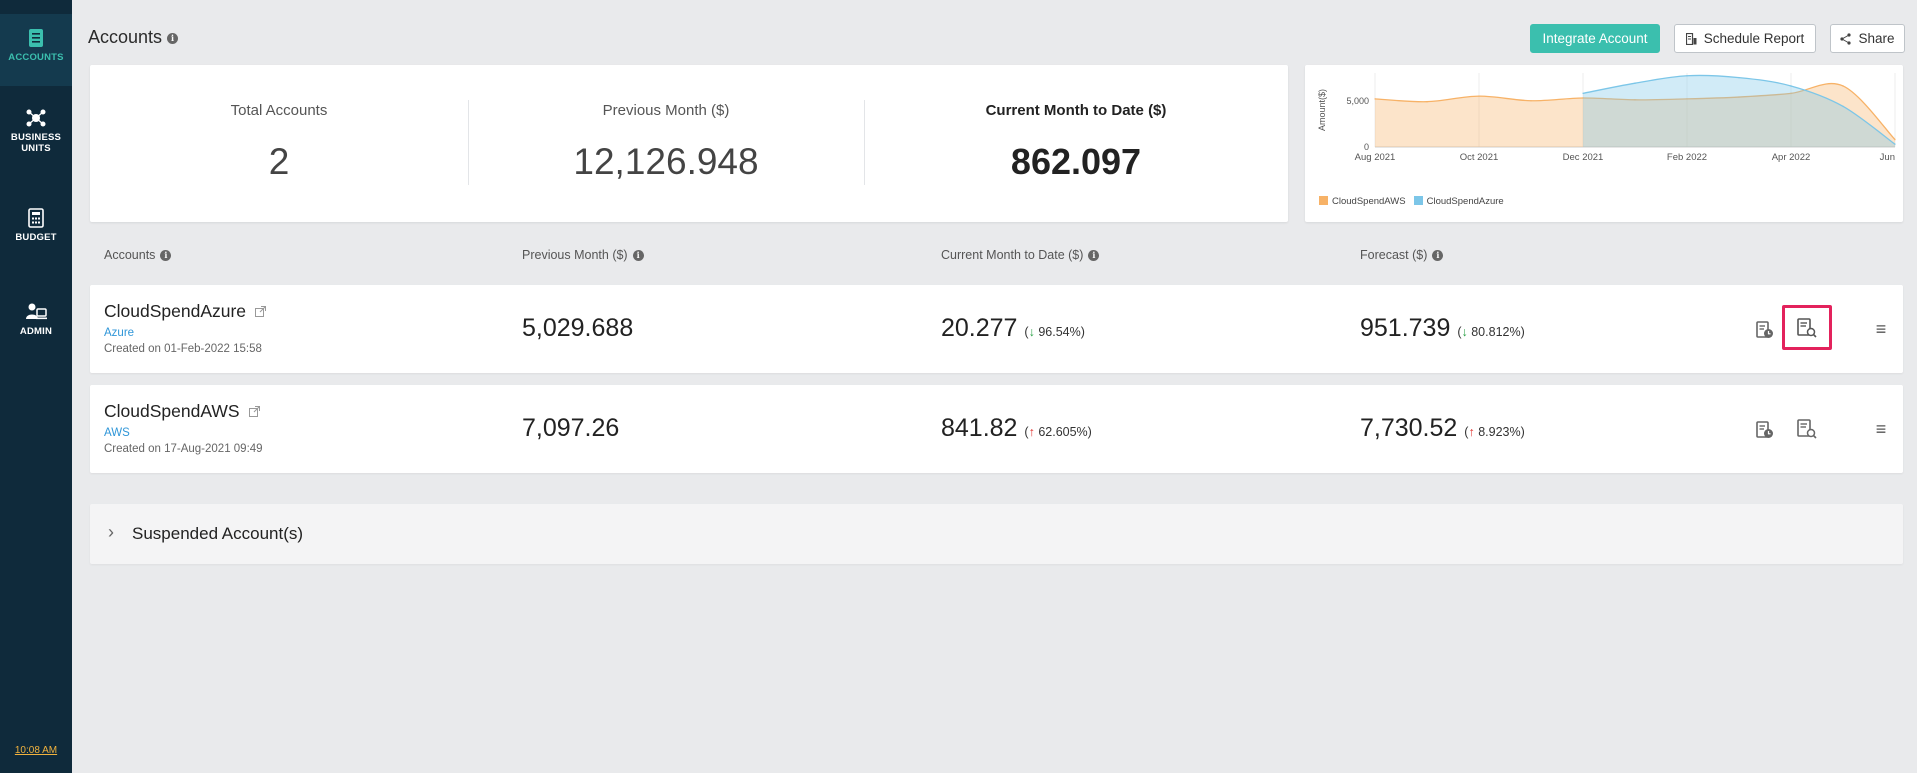 This screenshot has width=1917, height=773. Describe the element at coordinates (133, 37) in the screenshot. I see `page-title: Accounts i` at that location.